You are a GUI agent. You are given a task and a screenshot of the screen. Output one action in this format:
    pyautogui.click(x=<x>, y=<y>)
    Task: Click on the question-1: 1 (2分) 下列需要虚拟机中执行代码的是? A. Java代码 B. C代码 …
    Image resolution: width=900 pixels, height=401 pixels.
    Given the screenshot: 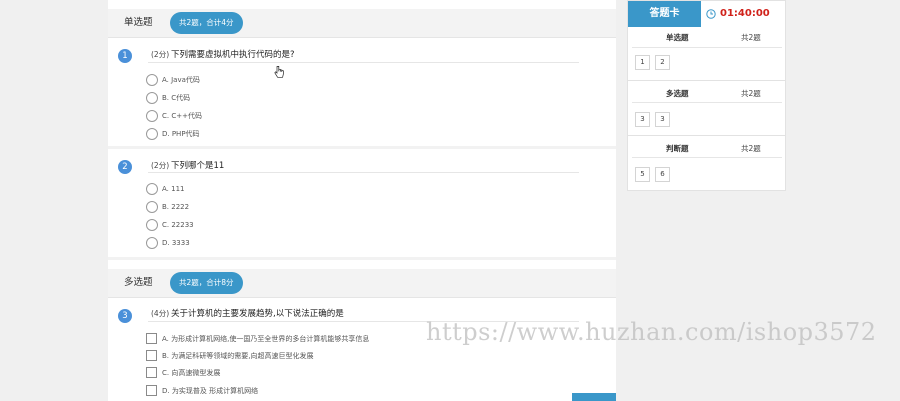 What is the action you would take?
    pyautogui.click(x=362, y=96)
    